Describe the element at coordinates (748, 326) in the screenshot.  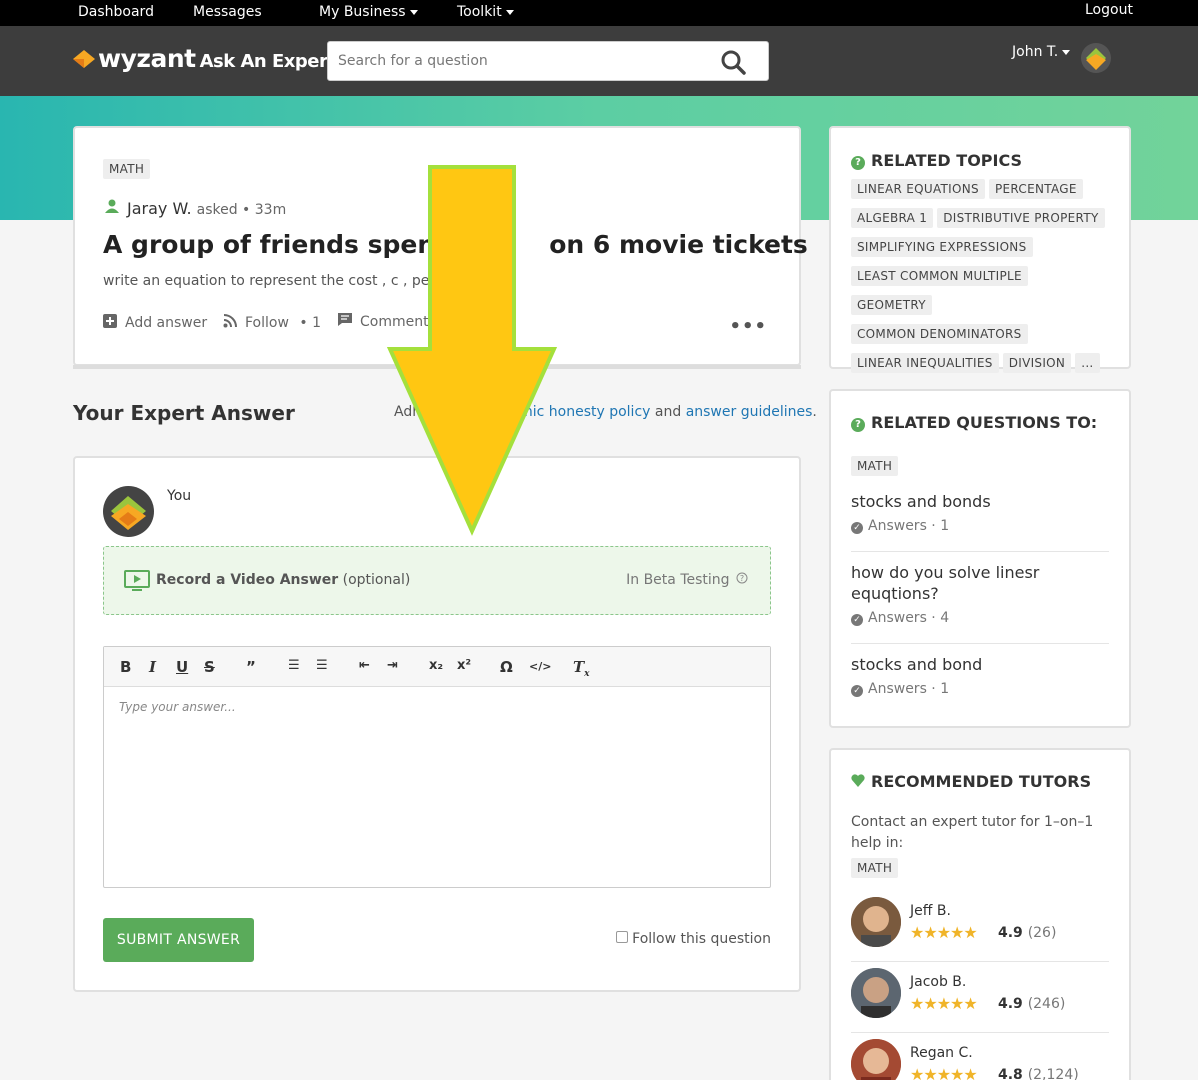
I see `more-options-icon: •••` at that location.